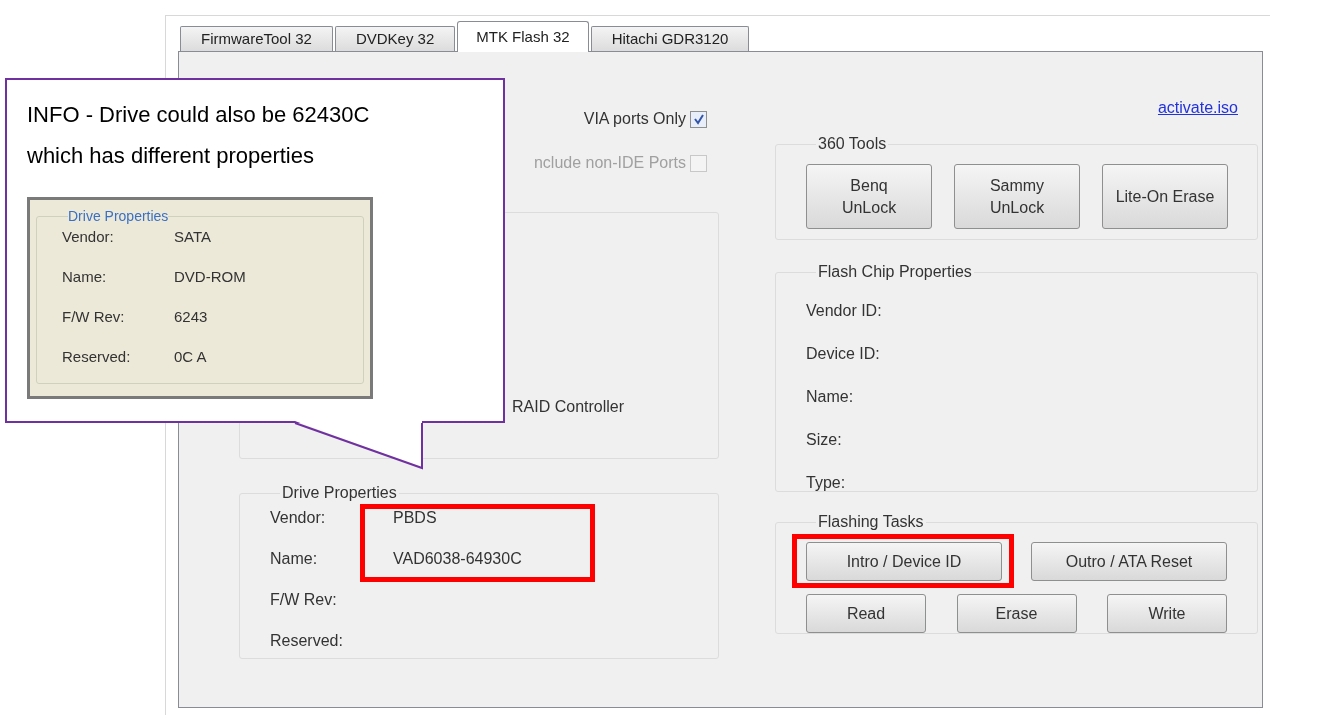  What do you see at coordinates (523, 36) in the screenshot?
I see `tab: MTK Flash 32` at bounding box center [523, 36].